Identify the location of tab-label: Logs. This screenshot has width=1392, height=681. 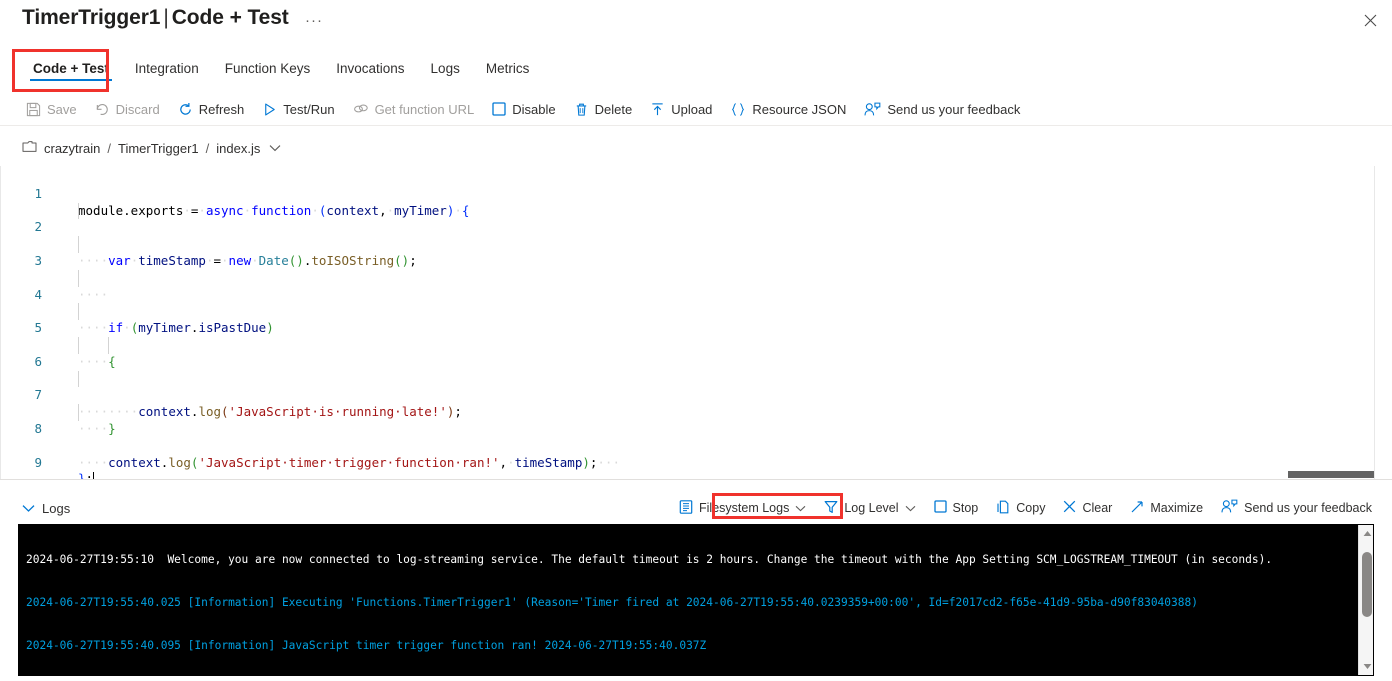
(445, 68).